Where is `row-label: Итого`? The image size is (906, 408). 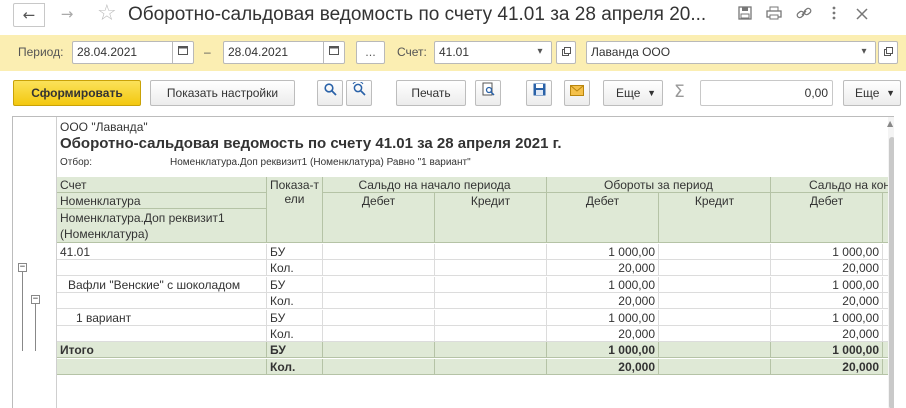
row-label: Итого is located at coordinates (162, 350).